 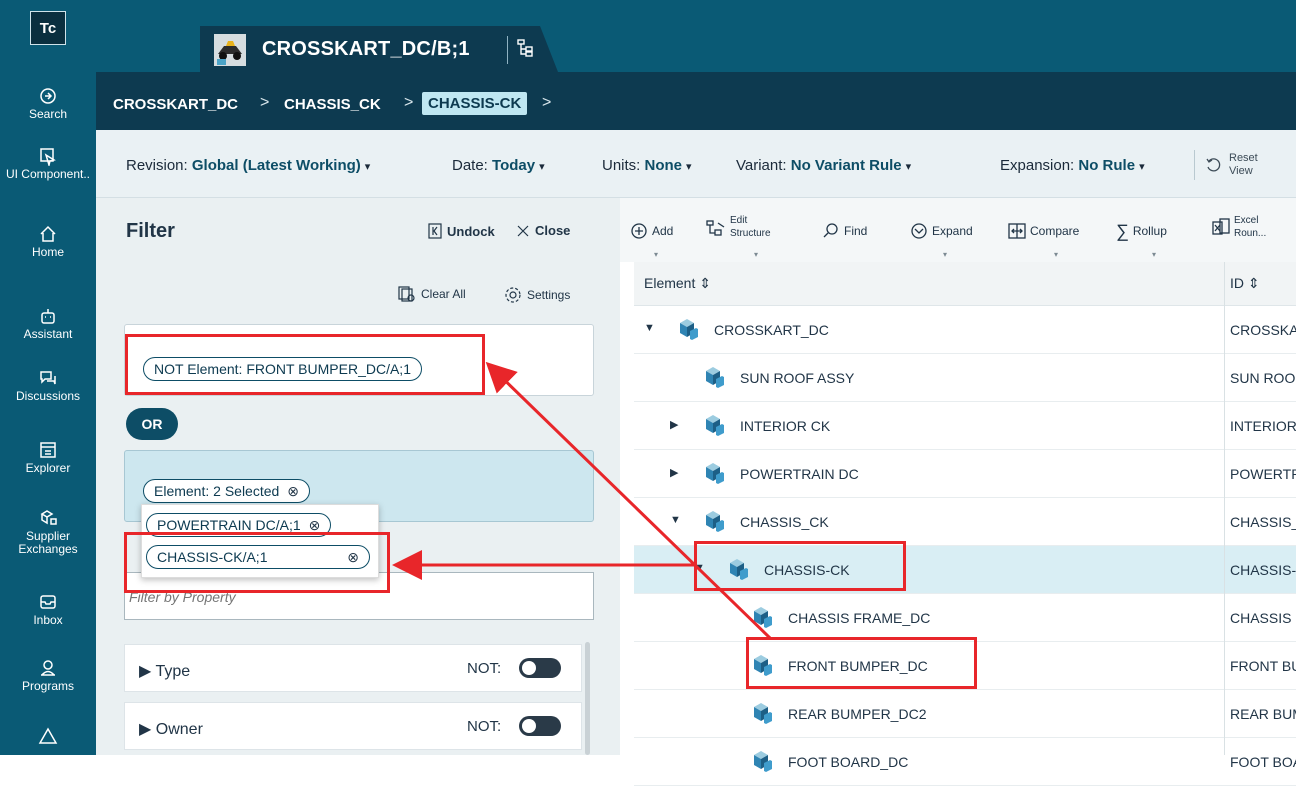 What do you see at coordinates (48, 396) in the screenshot?
I see `nav-discussions-label: Discussions` at bounding box center [48, 396].